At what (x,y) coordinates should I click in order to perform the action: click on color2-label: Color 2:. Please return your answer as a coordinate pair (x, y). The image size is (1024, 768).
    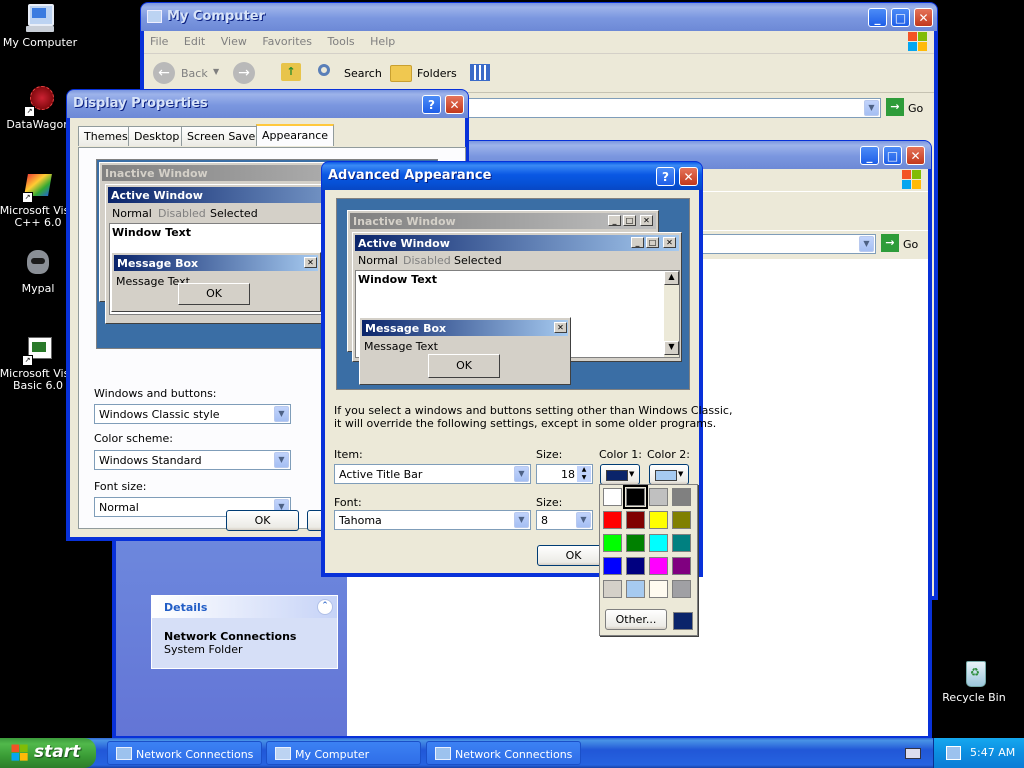
    Looking at the image, I should click on (668, 454).